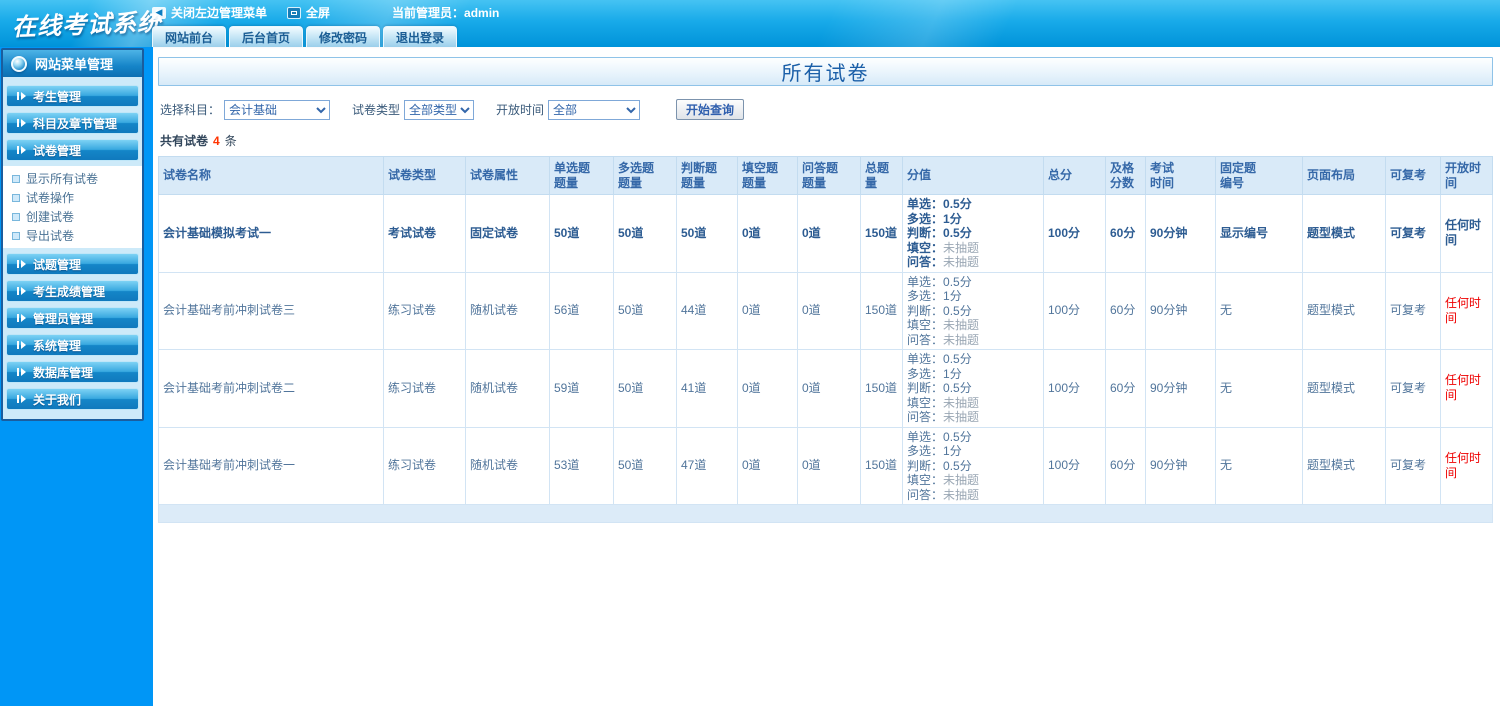 Image resolution: width=1500 pixels, height=706 pixels. What do you see at coordinates (72, 150) in the screenshot?
I see `sidebar-item-2: 试卷管理` at bounding box center [72, 150].